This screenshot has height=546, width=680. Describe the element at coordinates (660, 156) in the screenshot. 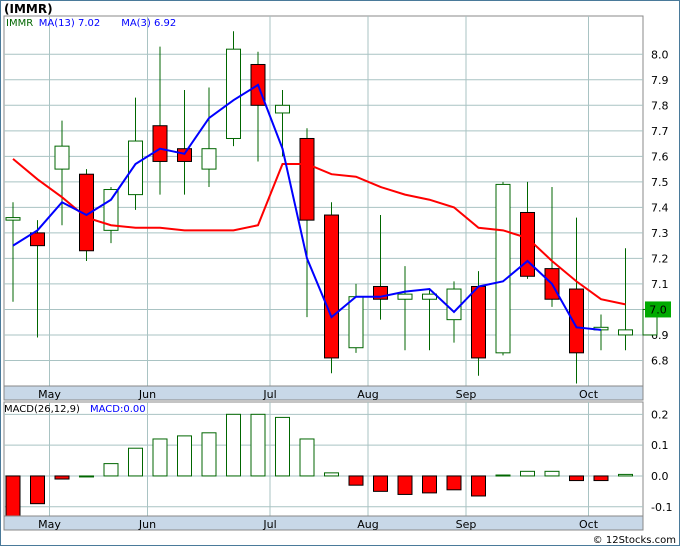

I see `price-y-tick-label: 7.6` at that location.